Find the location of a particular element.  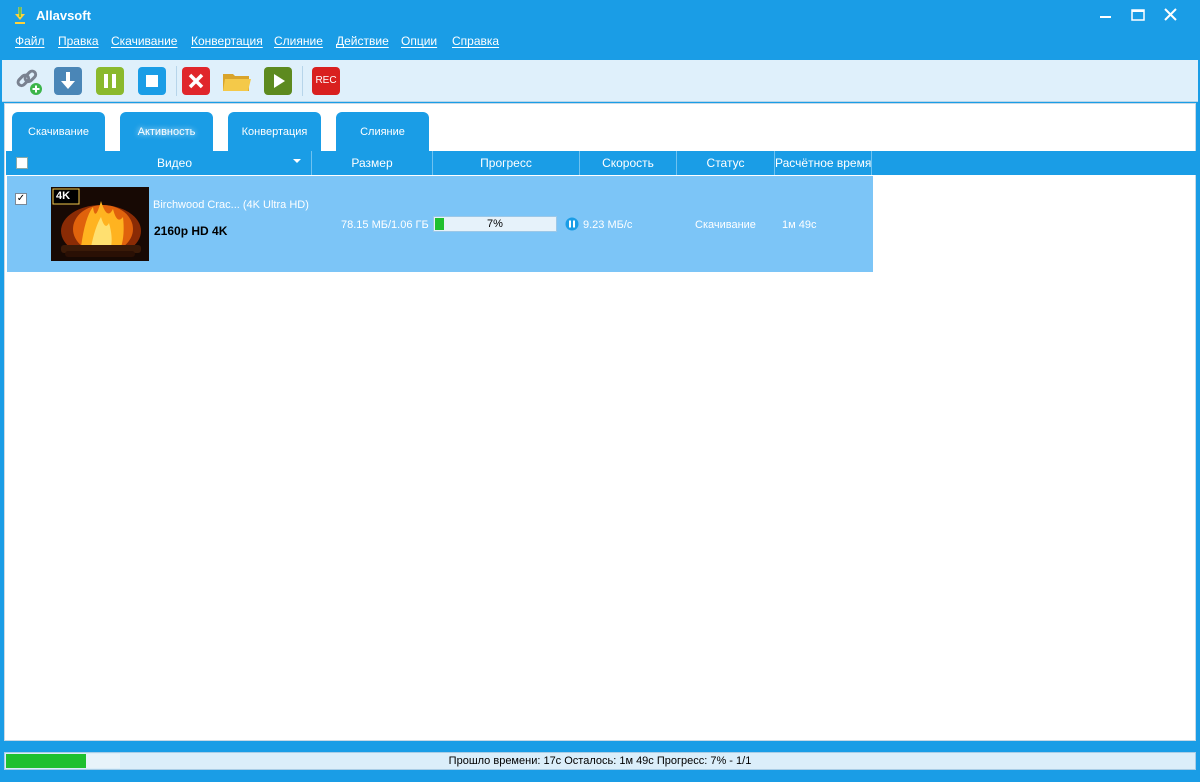

delete-button is located at coordinates (196, 81).